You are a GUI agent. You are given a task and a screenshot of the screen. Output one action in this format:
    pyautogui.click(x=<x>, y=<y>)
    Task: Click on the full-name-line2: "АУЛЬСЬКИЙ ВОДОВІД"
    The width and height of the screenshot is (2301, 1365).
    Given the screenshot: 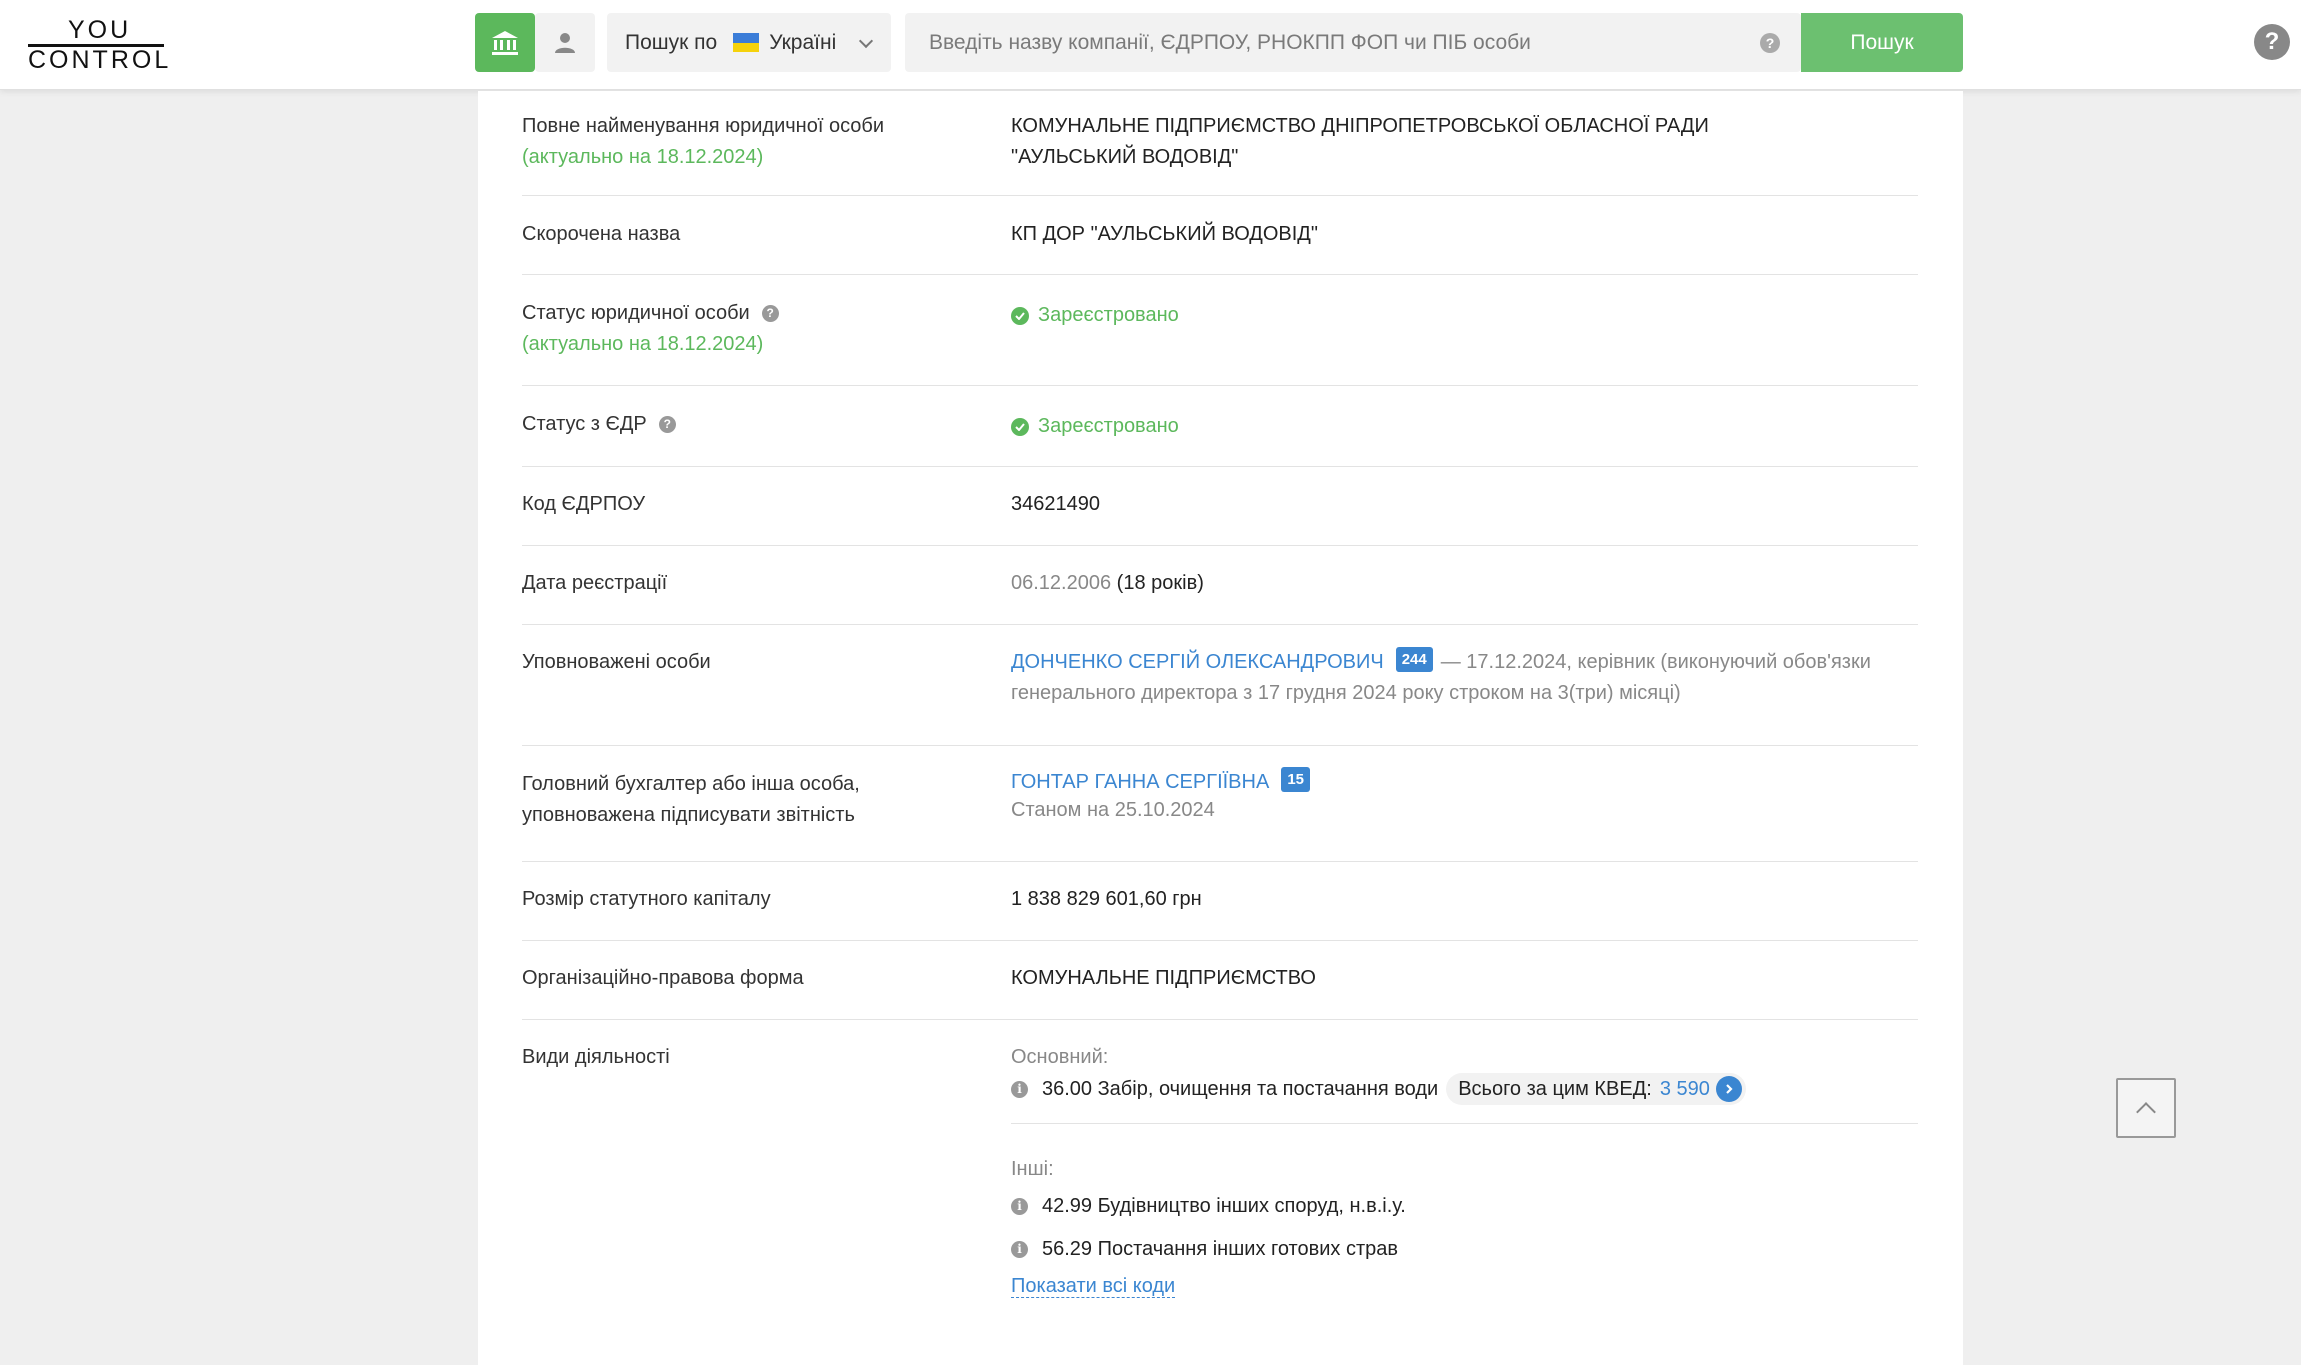 What is the action you would take?
    pyautogui.click(x=1125, y=157)
    